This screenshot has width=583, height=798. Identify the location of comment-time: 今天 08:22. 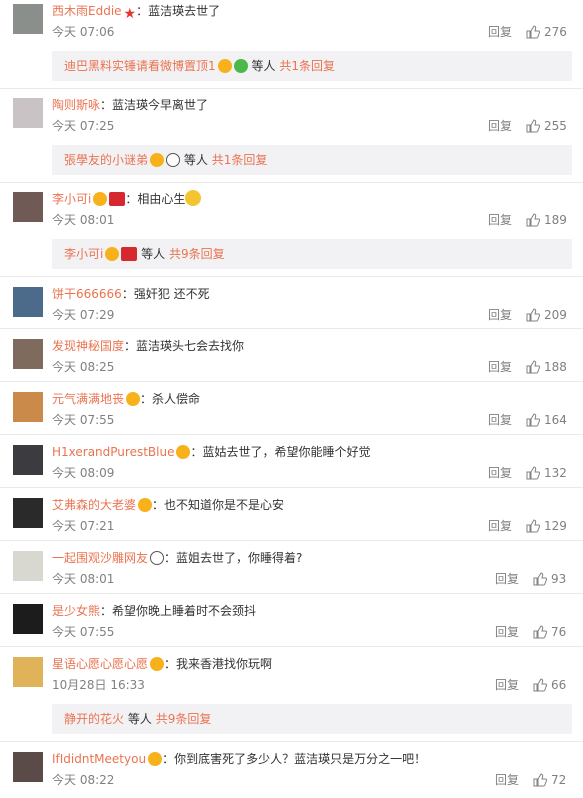
(83, 780).